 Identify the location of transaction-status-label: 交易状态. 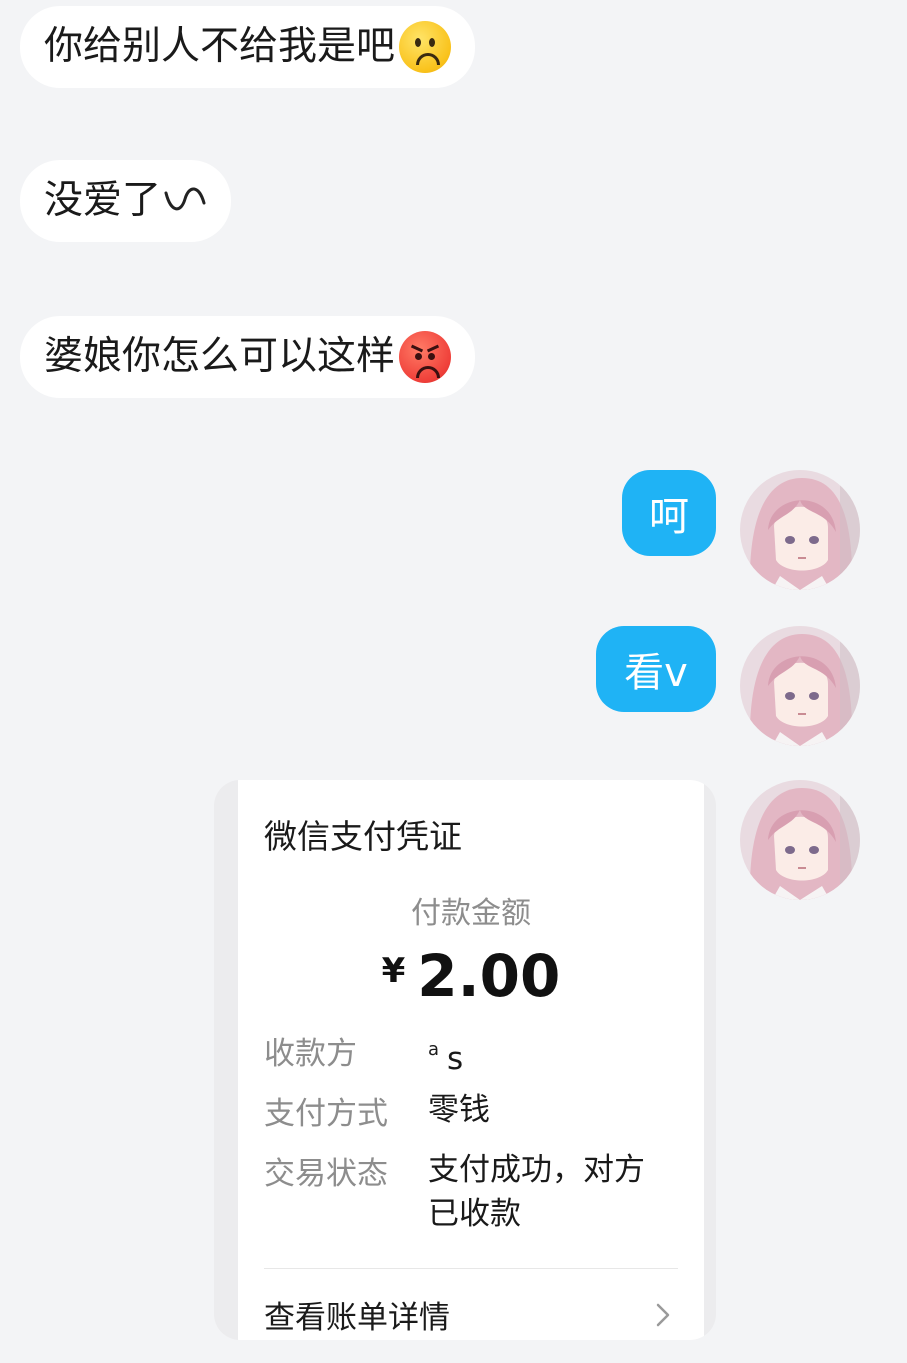
(326, 1174).